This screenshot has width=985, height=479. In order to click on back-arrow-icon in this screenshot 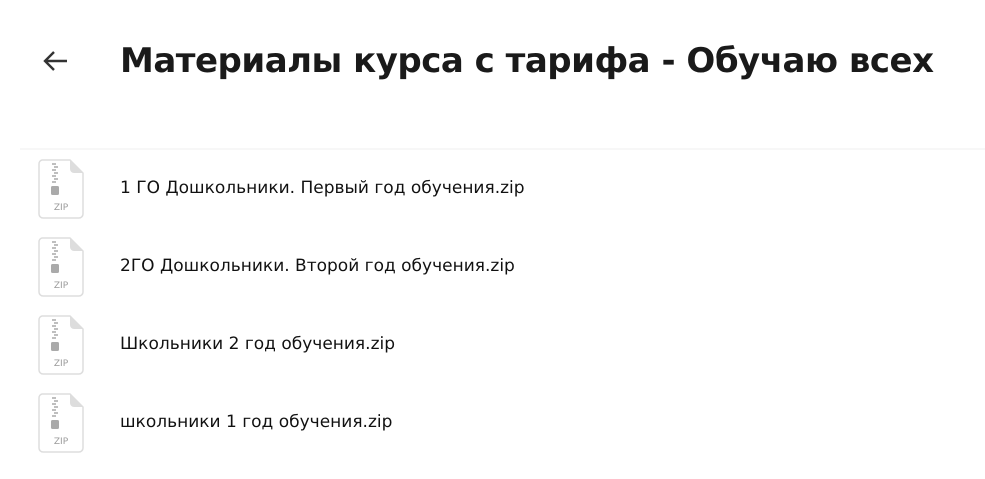, I will do `click(55, 61)`.